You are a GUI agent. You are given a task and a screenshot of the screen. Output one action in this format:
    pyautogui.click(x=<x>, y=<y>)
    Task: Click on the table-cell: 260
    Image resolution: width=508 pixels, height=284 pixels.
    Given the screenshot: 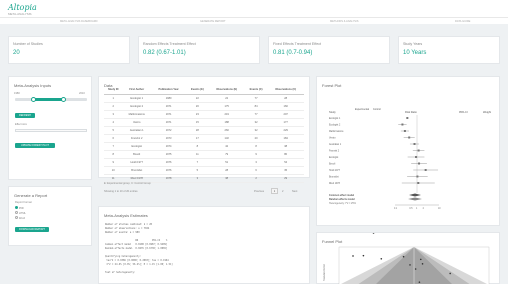 What is the action you would take?
    pyautogui.click(x=226, y=130)
    